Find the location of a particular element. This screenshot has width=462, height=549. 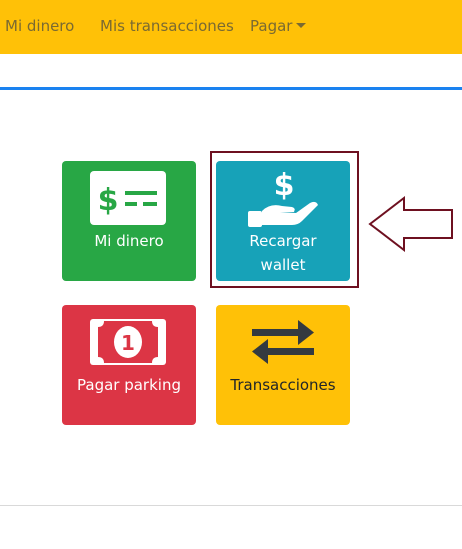

money-card-icon: $ is located at coordinates (128, 198).